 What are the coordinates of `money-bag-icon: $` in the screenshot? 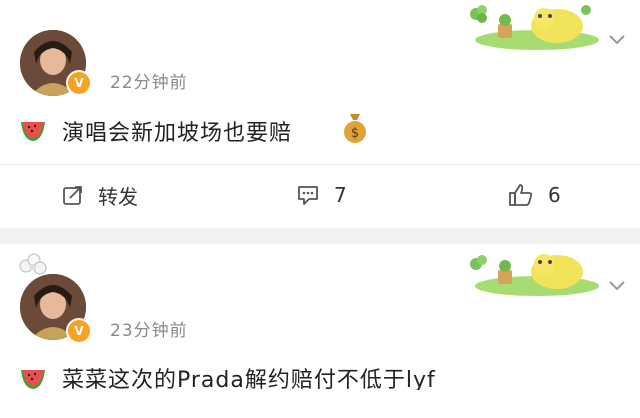 It's located at (355, 128).